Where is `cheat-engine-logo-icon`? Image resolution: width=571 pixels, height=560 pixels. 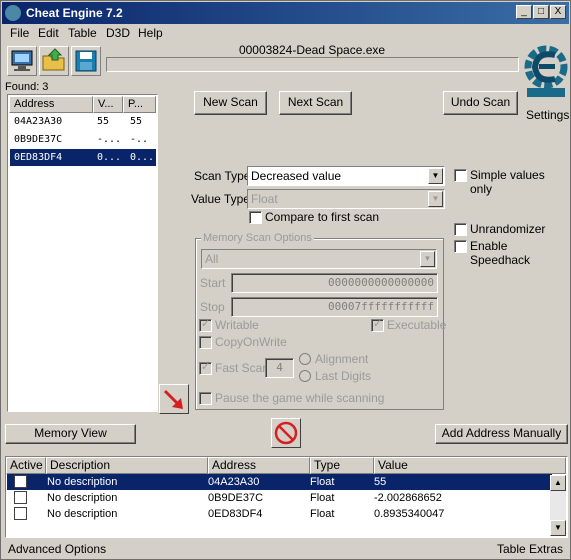
cheat-engine-logo-icon is located at coordinates (546, 71).